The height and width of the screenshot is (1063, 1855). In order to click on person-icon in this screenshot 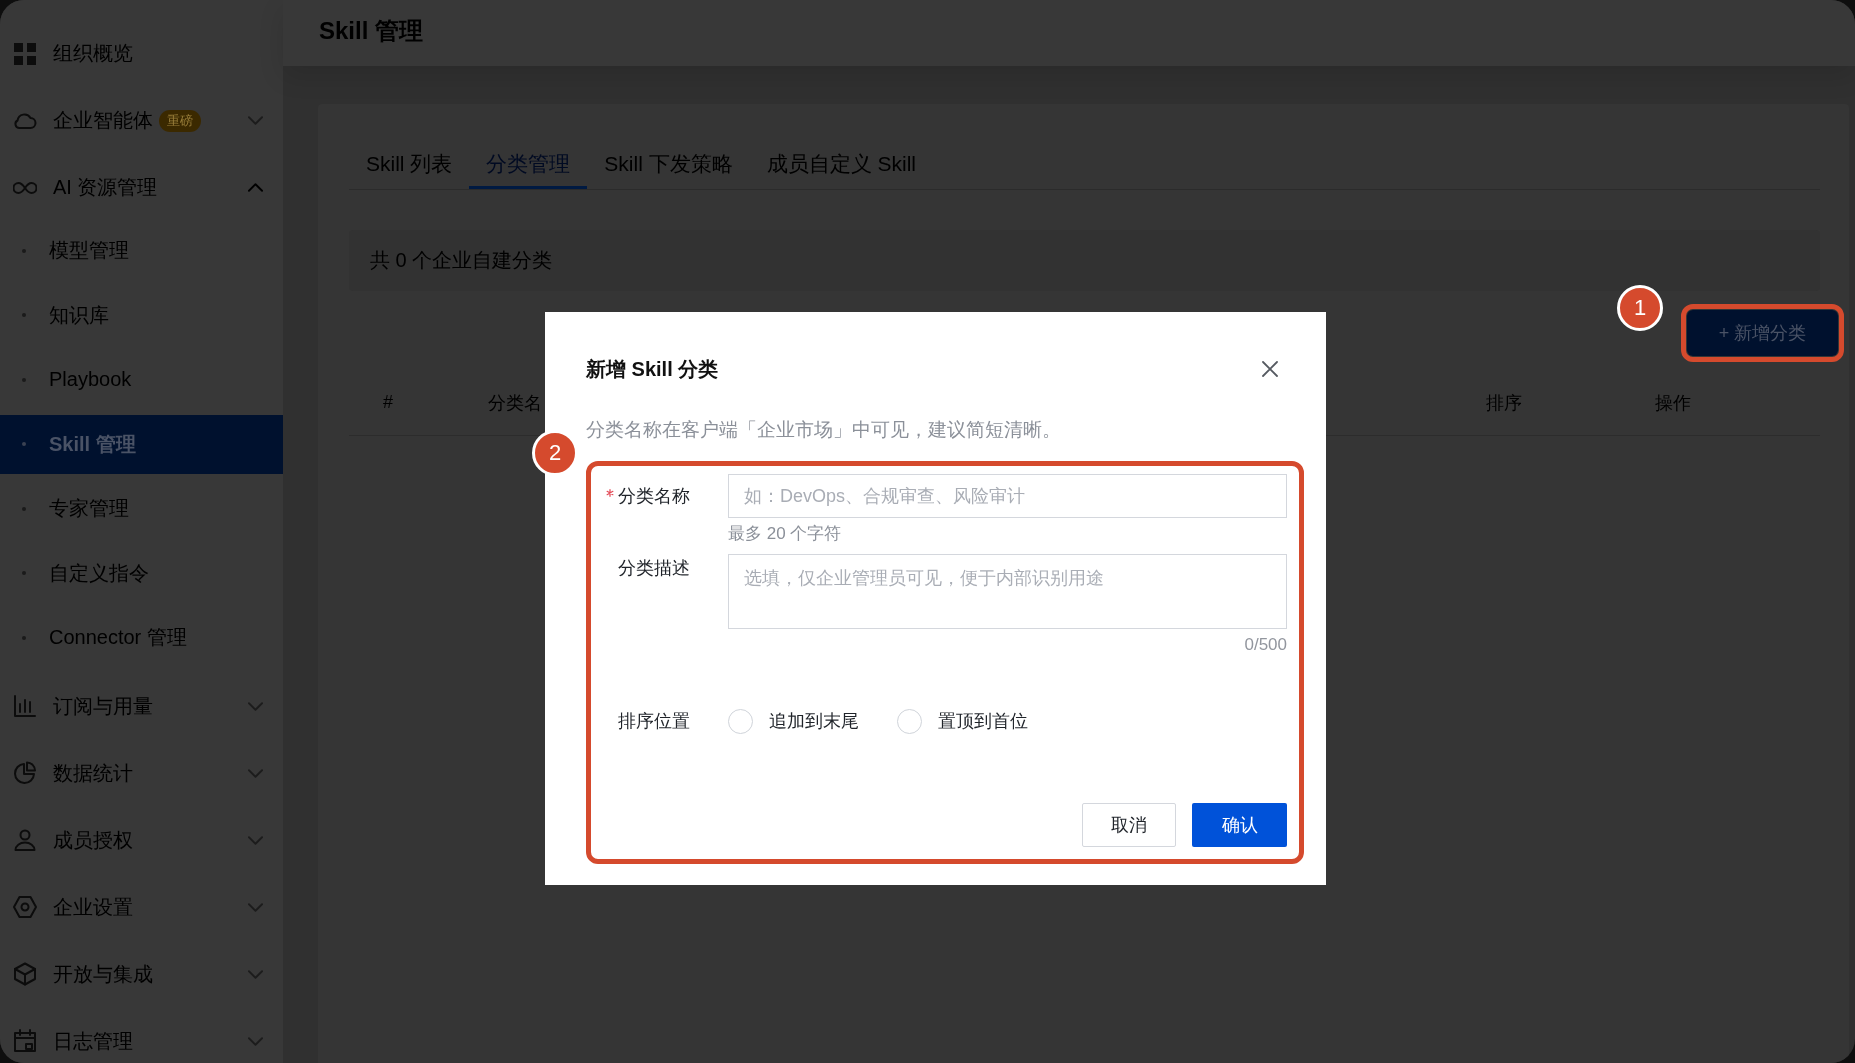, I will do `click(25, 840)`.